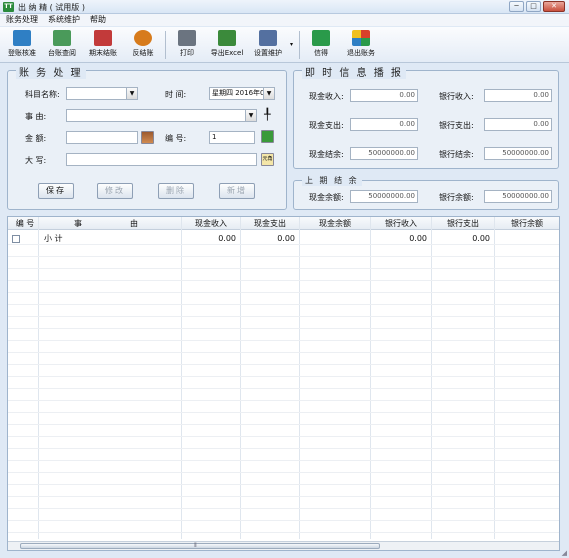 The image size is (569, 558). I want to click on prev-cash-field: 50000000.00, so click(384, 196).